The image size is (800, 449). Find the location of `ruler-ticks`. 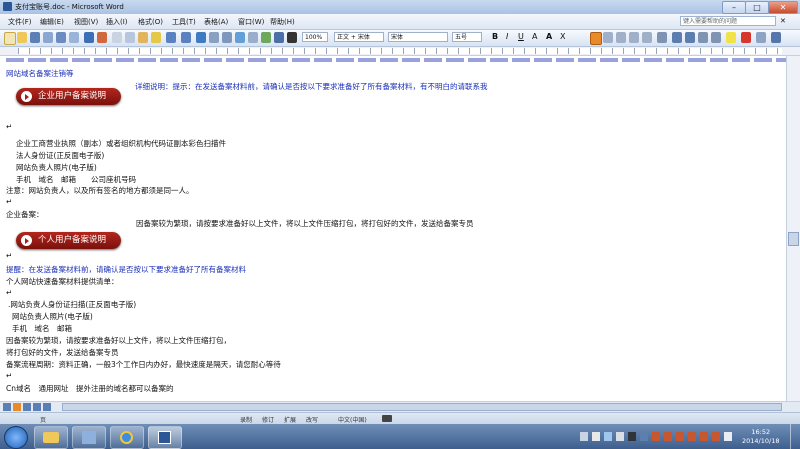

ruler-ticks is located at coordinates (400, 51).